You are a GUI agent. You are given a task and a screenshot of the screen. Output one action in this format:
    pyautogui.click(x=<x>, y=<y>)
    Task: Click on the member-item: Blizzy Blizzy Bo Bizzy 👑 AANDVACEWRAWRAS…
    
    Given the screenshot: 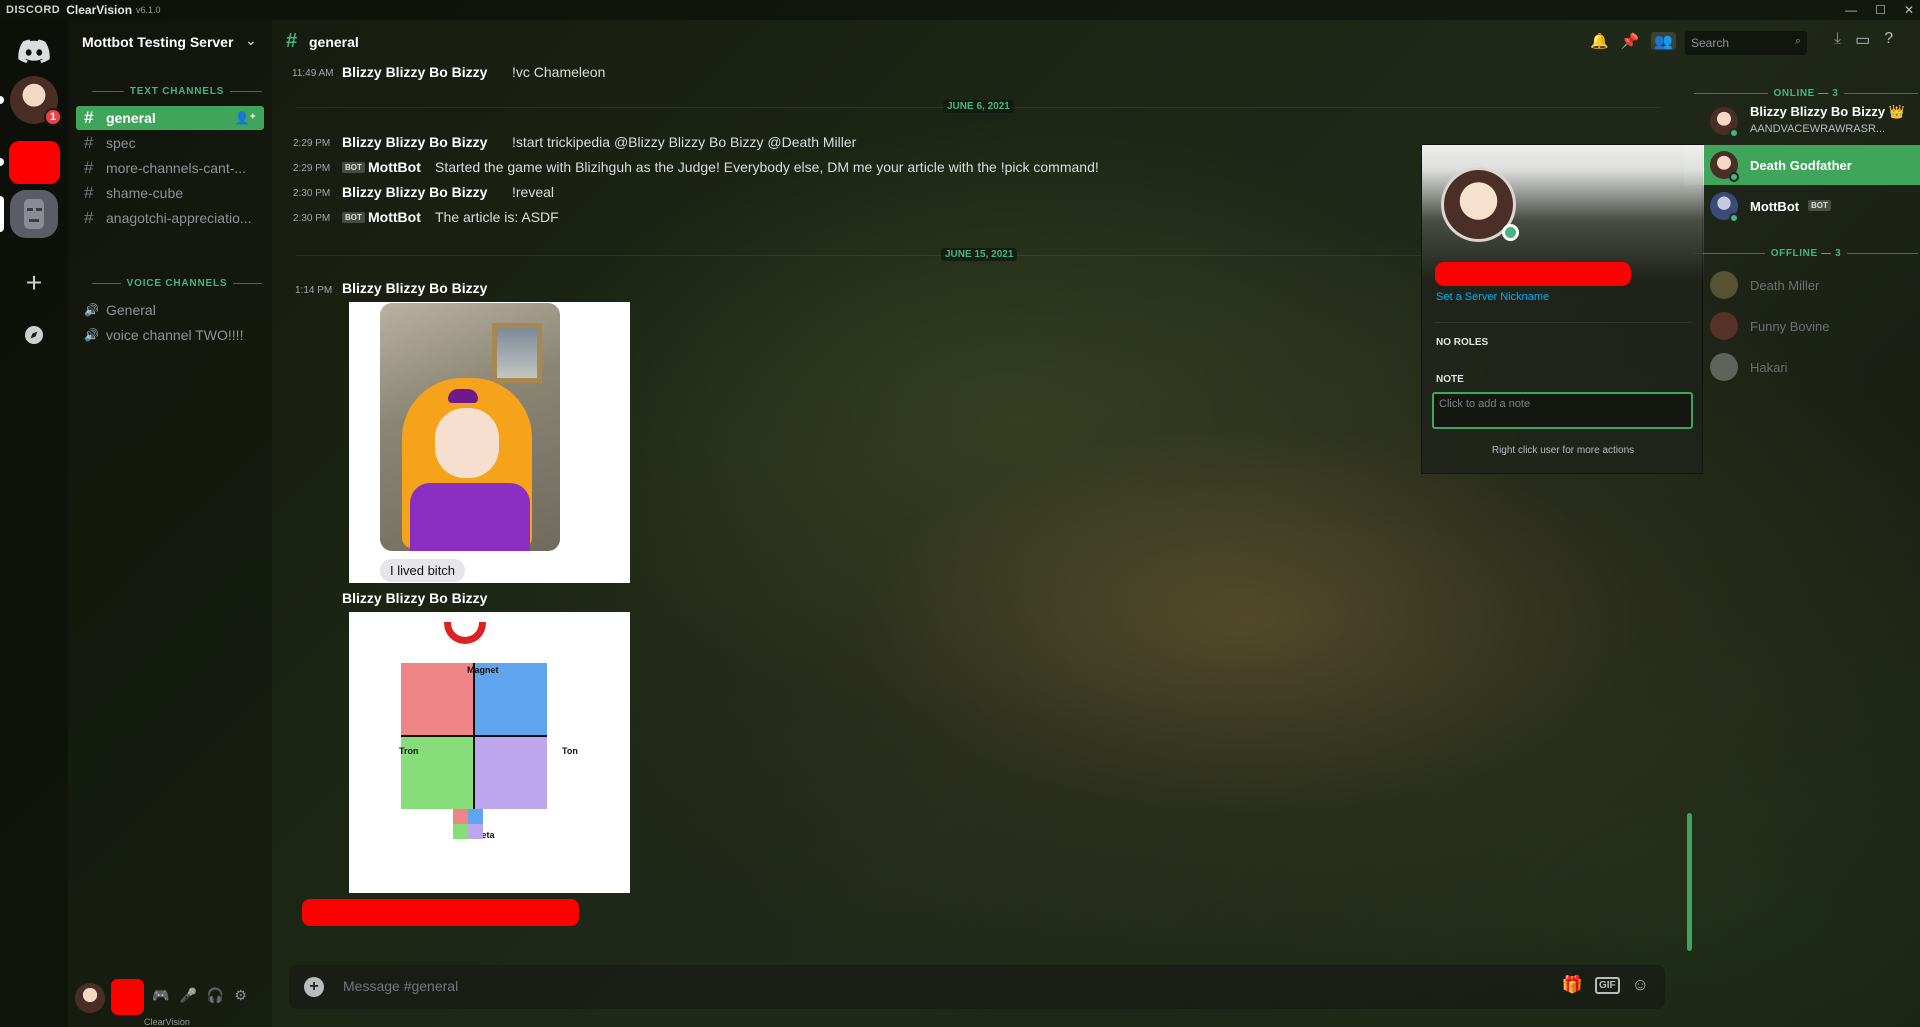 What is the action you would take?
    pyautogui.click(x=1802, y=121)
    